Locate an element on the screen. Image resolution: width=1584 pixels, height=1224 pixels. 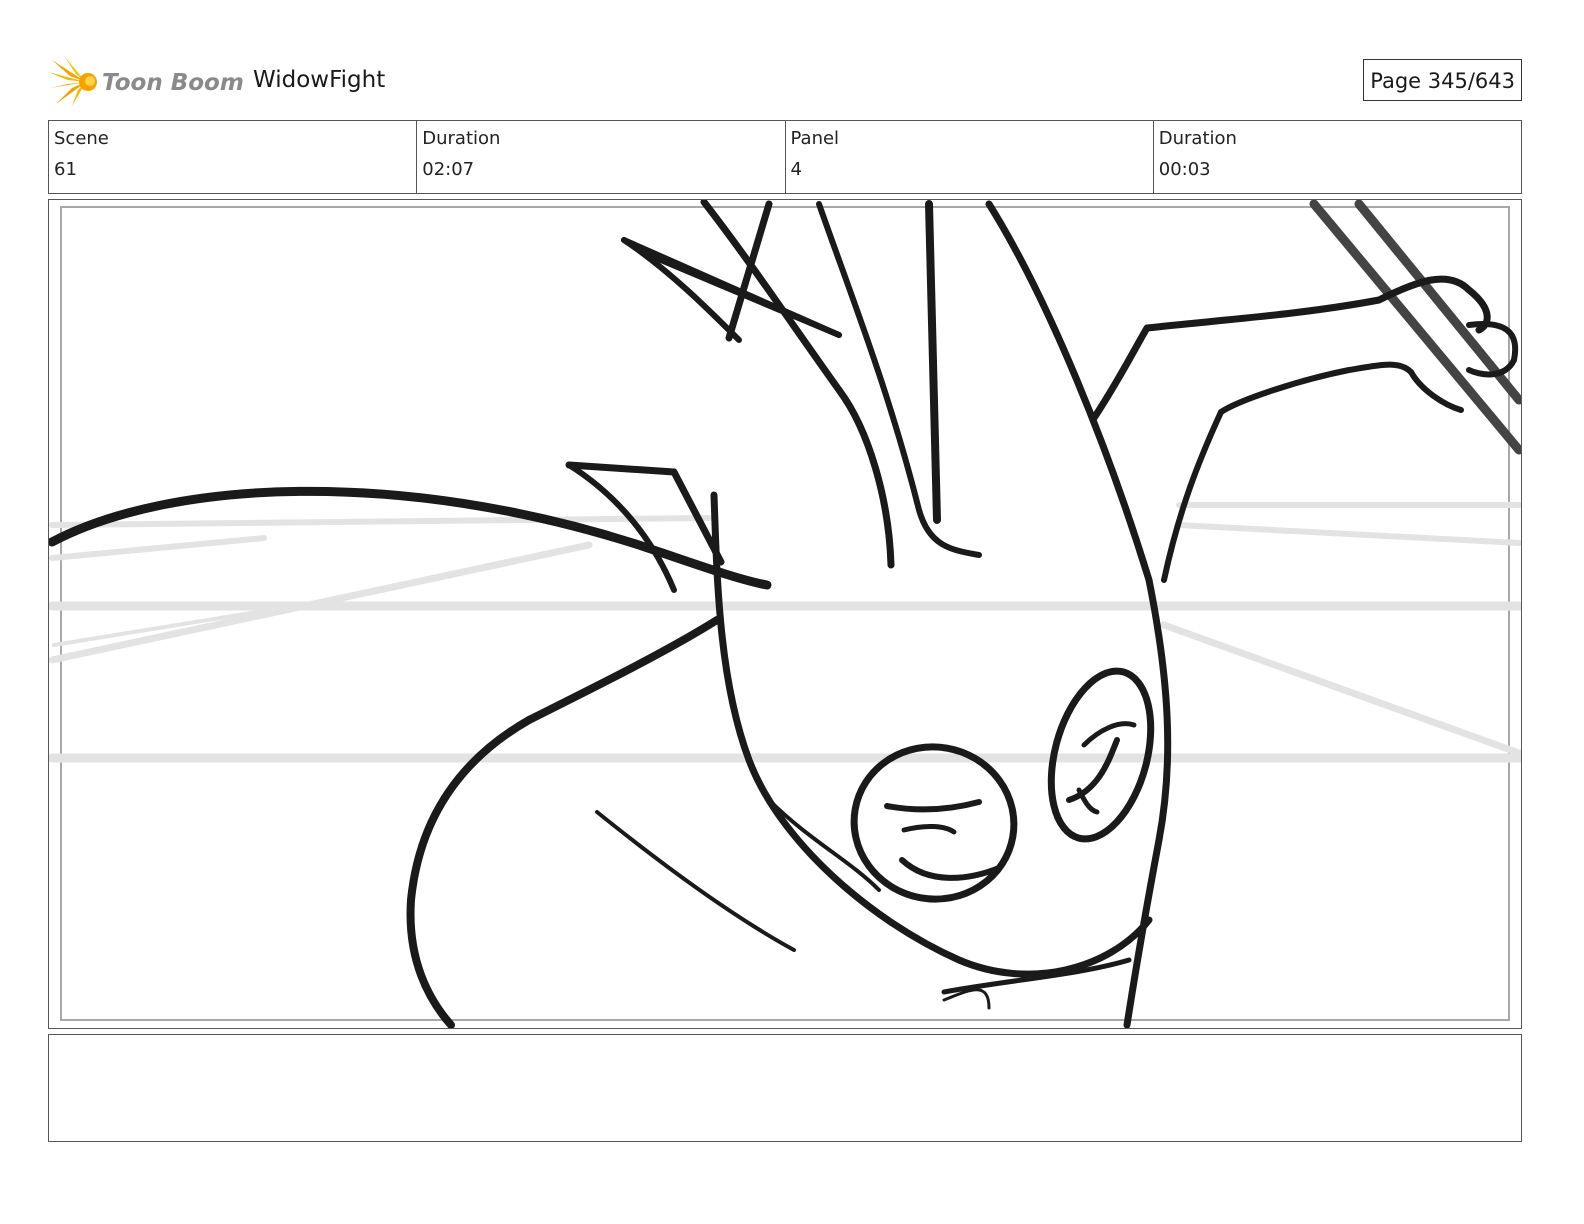
panel-duration-label: Duration is located at coordinates (1197, 138).